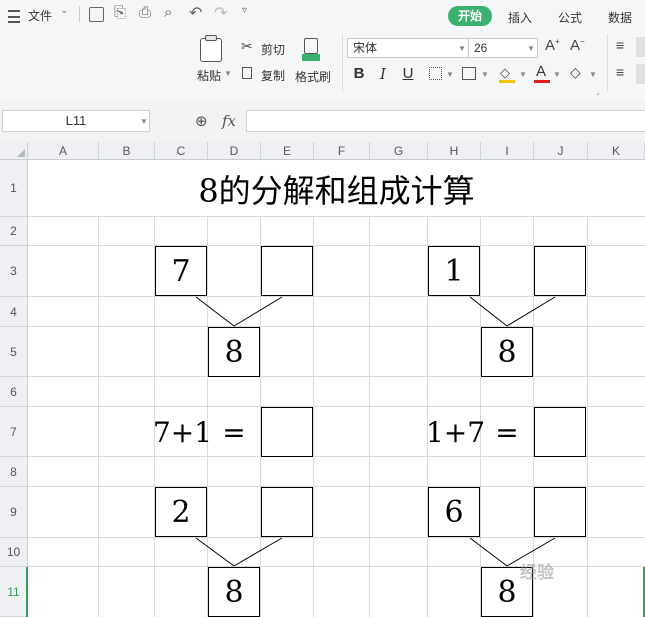 The height and width of the screenshot is (617, 645). Describe the element at coordinates (455, 432) in the screenshot. I see `equation-expression: 1+7` at that location.